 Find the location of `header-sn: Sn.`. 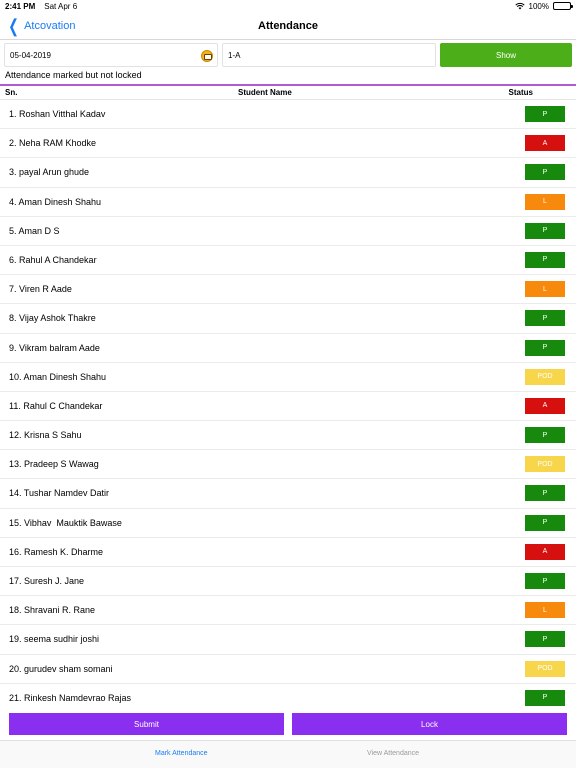

header-sn: Sn. is located at coordinates (11, 92).